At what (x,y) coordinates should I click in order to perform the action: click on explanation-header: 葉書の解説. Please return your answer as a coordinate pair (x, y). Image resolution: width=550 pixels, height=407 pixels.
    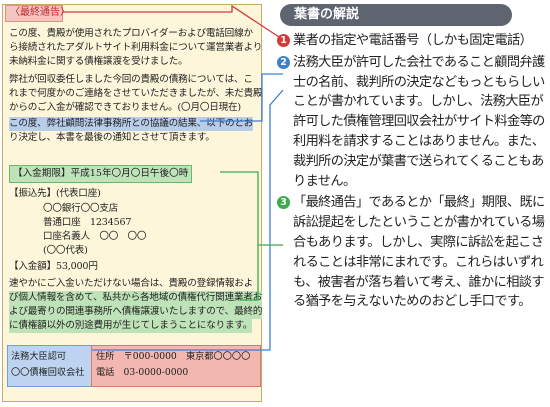
    Looking at the image, I should click on (396, 15).